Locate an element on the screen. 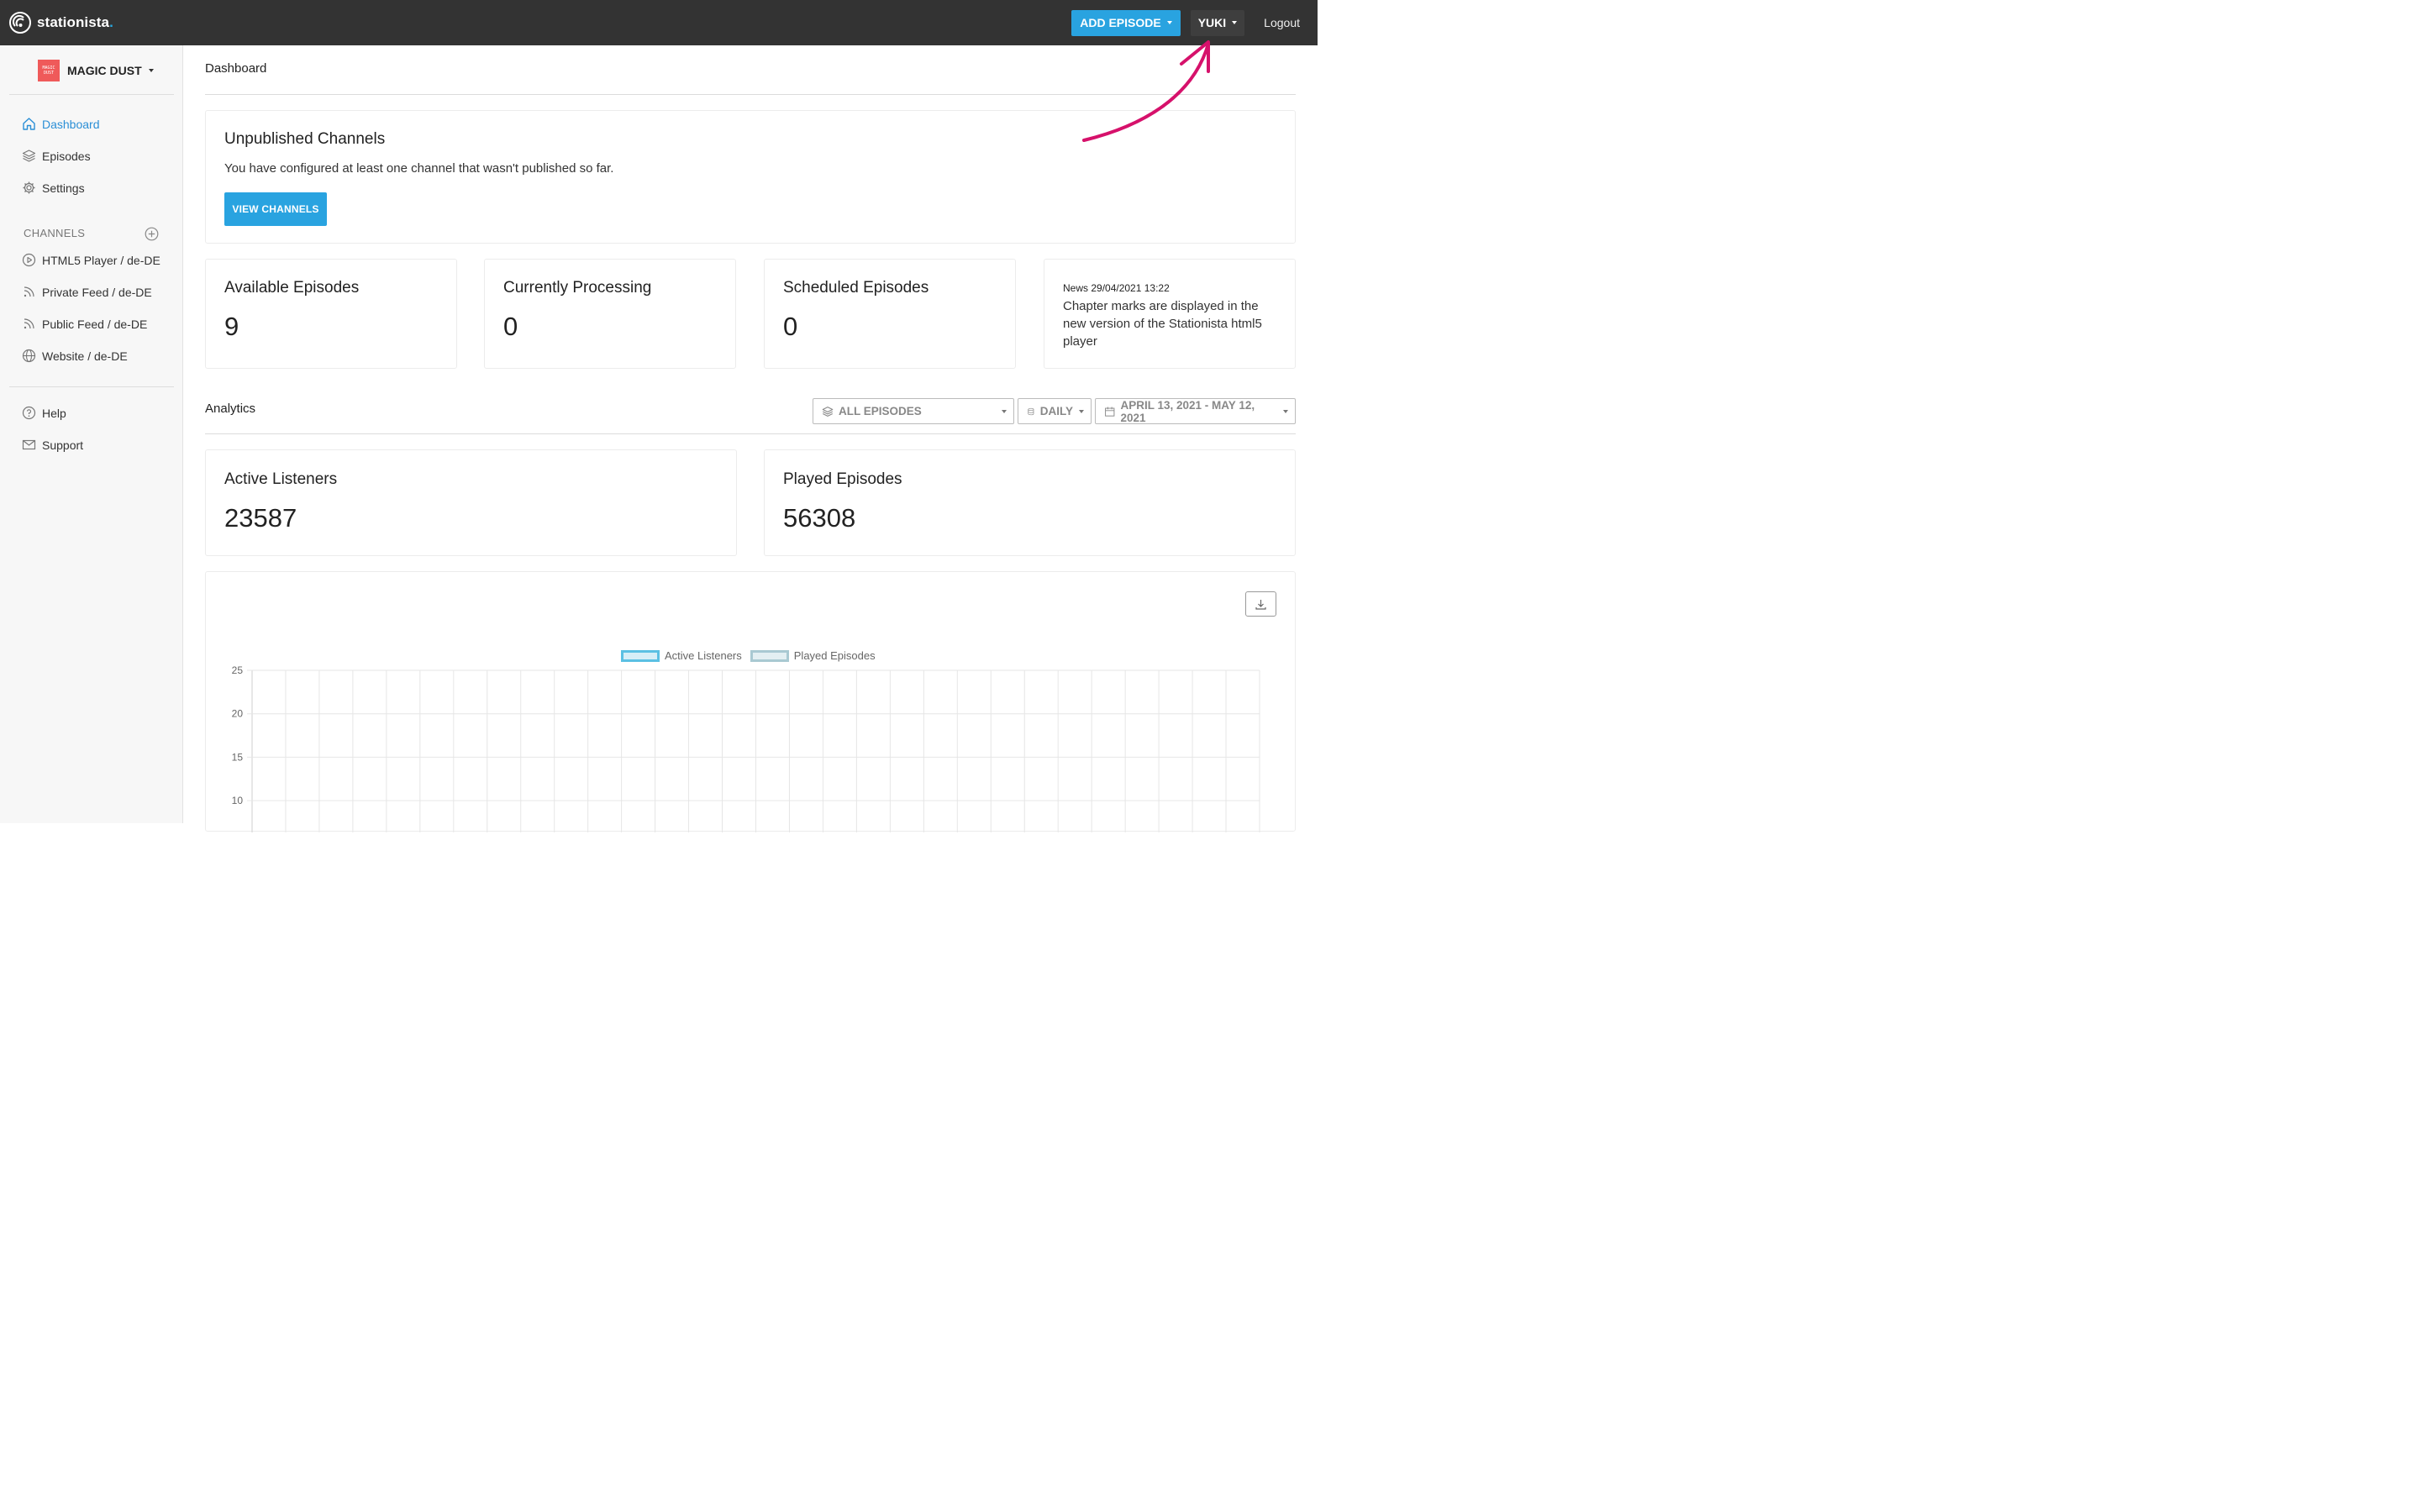 The width and height of the screenshot is (2420, 1512). sidebar-item-channel-html5-player: HTML5 Player / de-DE is located at coordinates (91, 260).